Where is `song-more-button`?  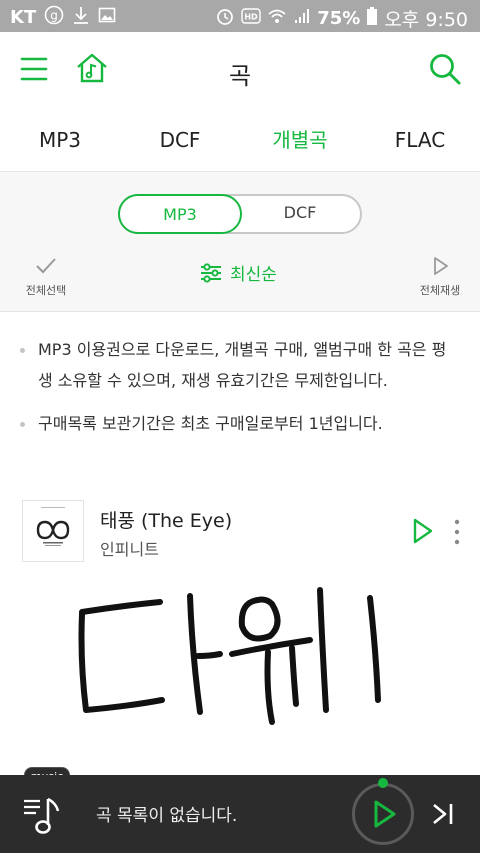 song-more-button is located at coordinates (457, 532).